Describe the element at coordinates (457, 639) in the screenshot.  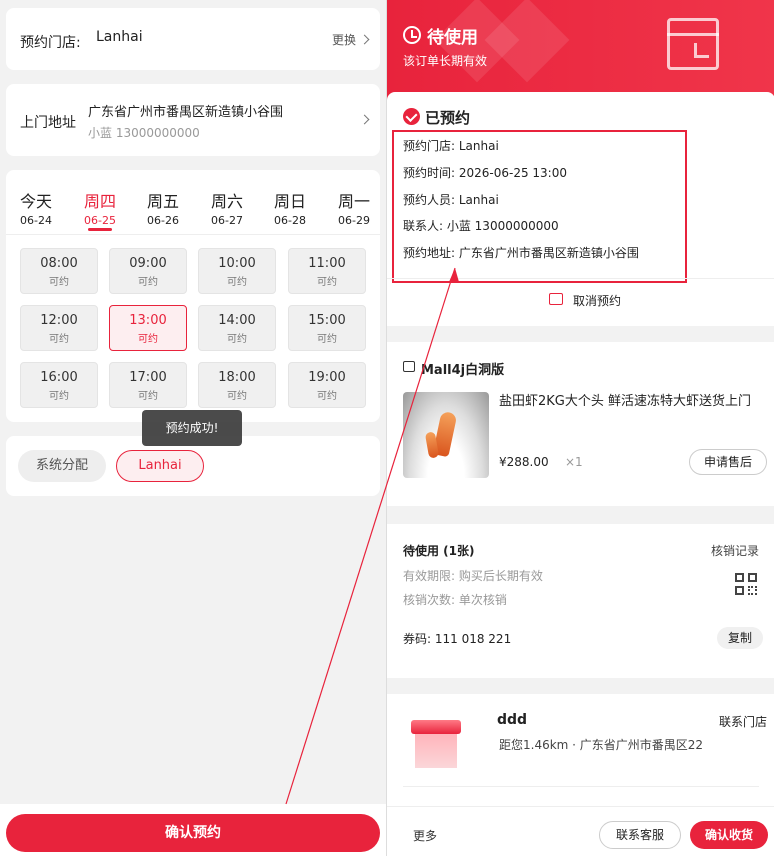
I see `voucher-code: 券码: 111 018 221` at that location.